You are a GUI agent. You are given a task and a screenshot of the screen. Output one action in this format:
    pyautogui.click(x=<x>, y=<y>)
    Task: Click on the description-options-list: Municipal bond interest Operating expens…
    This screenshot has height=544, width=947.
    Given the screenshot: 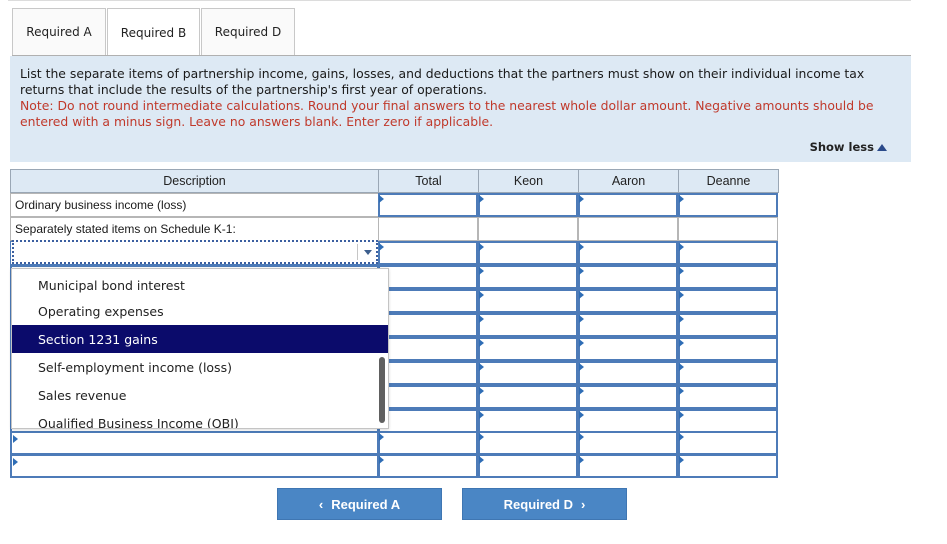 What is the action you would take?
    pyautogui.click(x=200, y=348)
    